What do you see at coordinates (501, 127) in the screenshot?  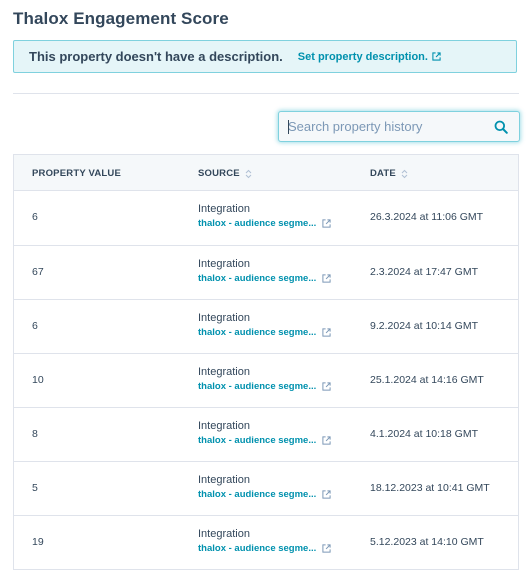 I see `search-icon` at bounding box center [501, 127].